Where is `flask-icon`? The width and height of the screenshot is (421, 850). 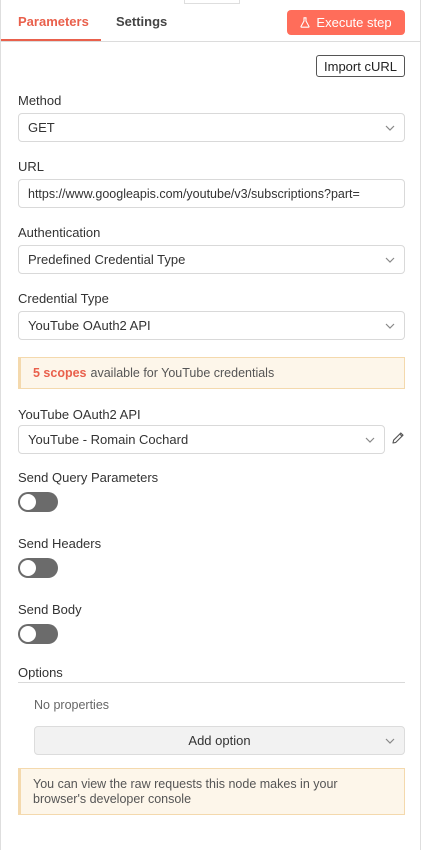
flask-icon is located at coordinates (305, 22).